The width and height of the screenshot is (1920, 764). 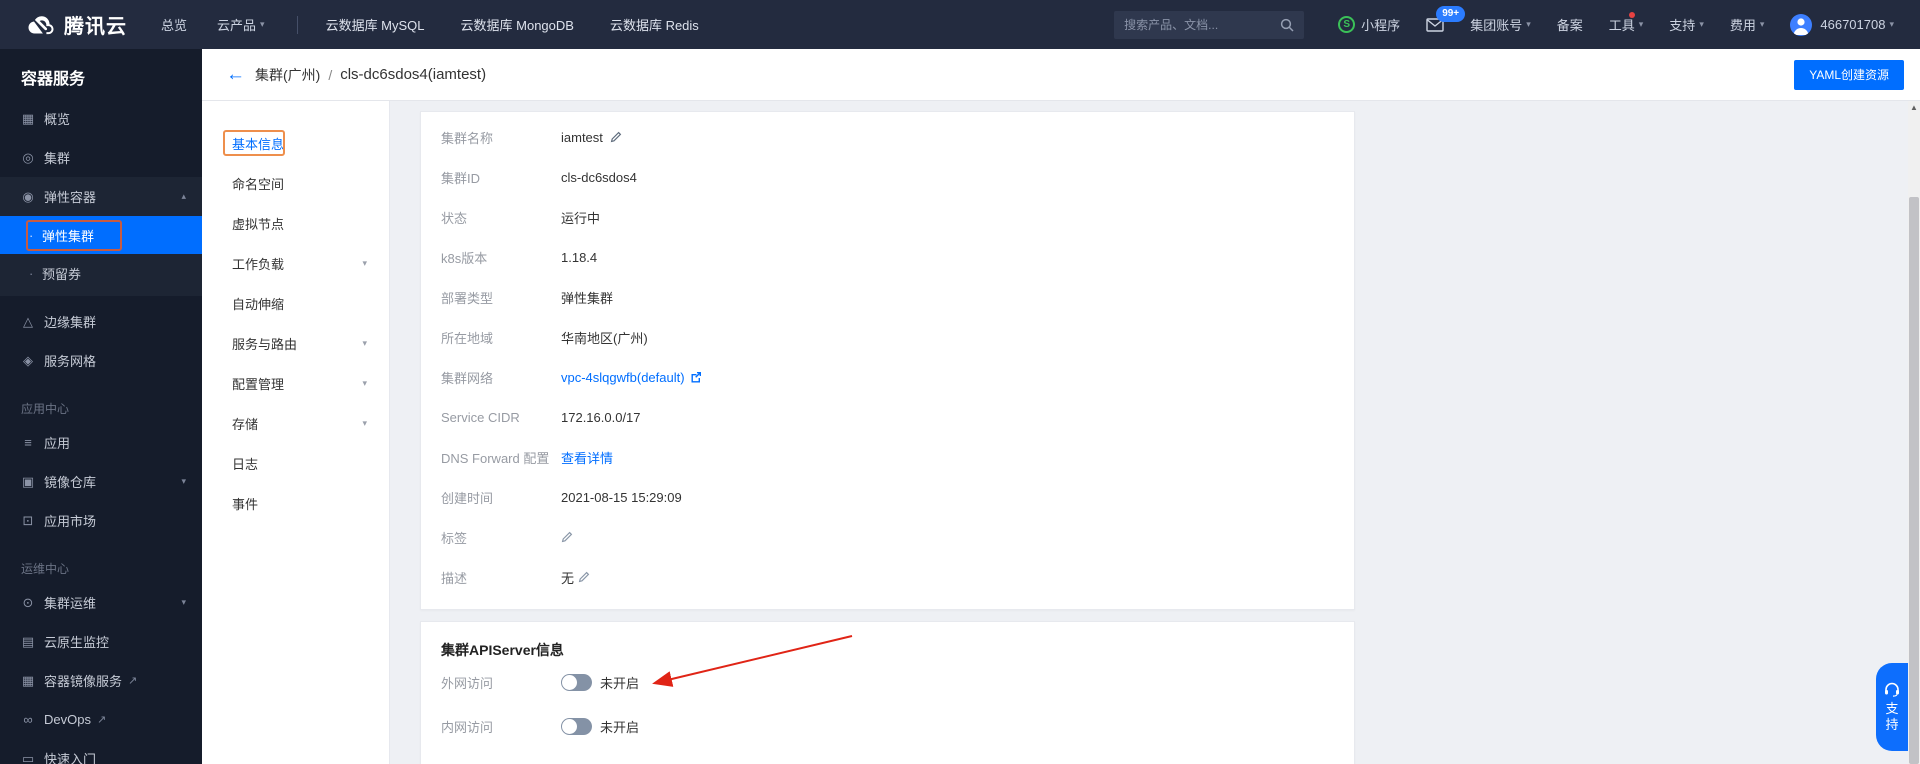 What do you see at coordinates (1500, 24) in the screenshot?
I see `nav-group-account: 集团账号 ▾` at bounding box center [1500, 24].